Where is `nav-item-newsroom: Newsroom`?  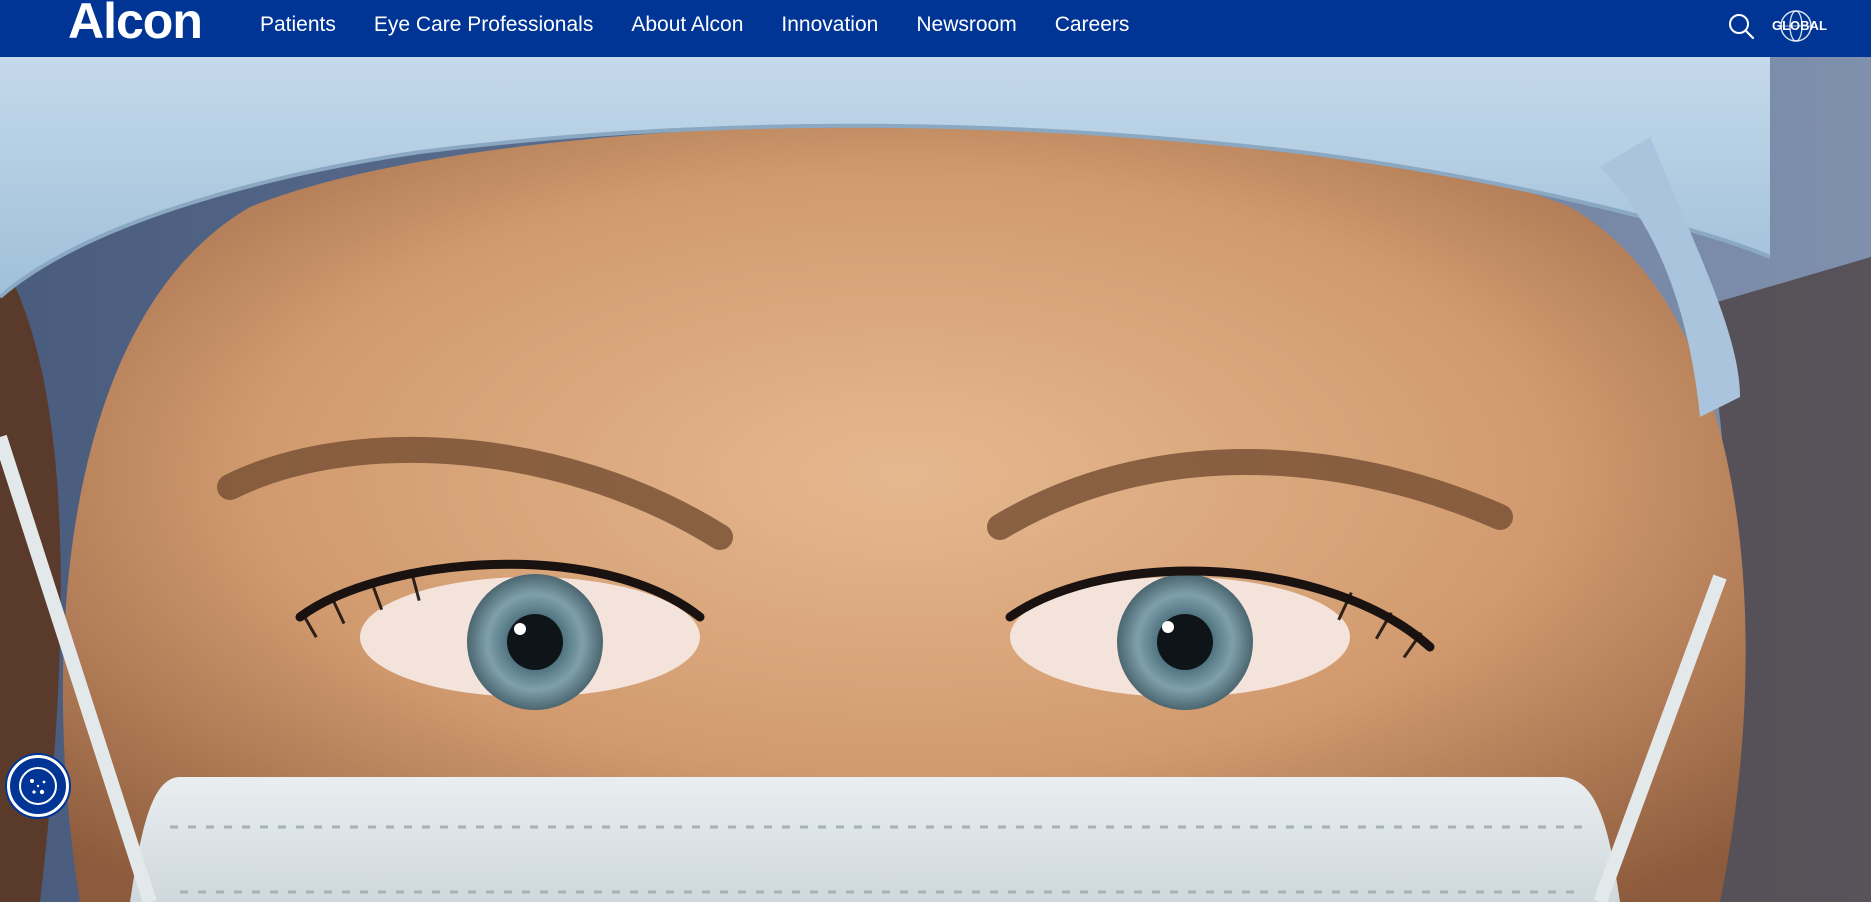 nav-item-newsroom: Newsroom is located at coordinates (966, 25).